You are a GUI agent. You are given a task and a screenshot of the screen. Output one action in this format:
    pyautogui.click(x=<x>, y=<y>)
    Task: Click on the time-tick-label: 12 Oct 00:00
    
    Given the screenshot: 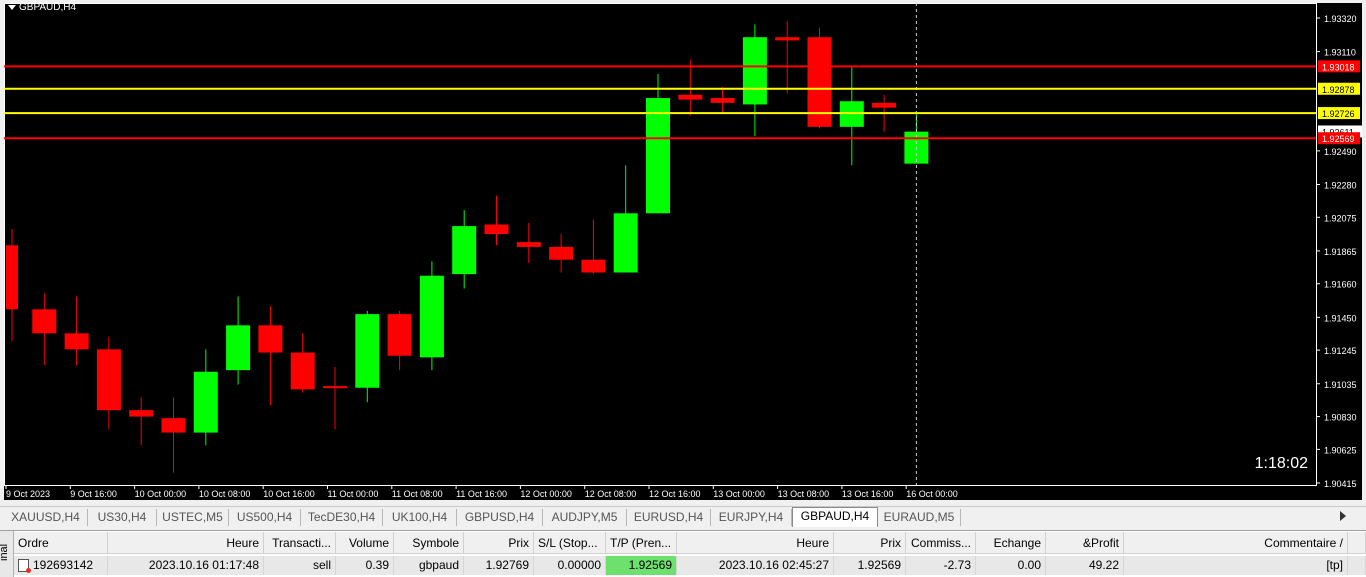 What is the action you would take?
    pyautogui.click(x=546, y=494)
    